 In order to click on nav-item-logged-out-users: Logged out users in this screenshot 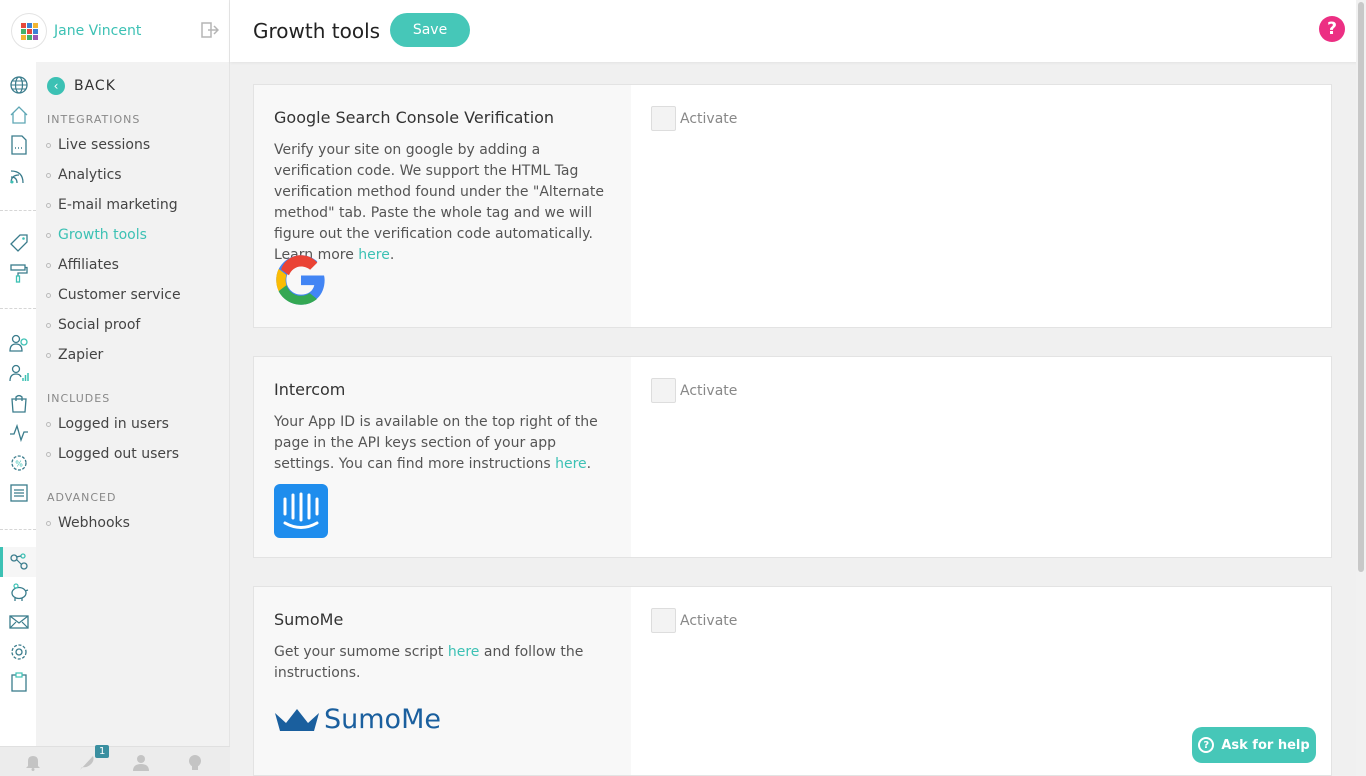, I will do `click(112, 454)`.